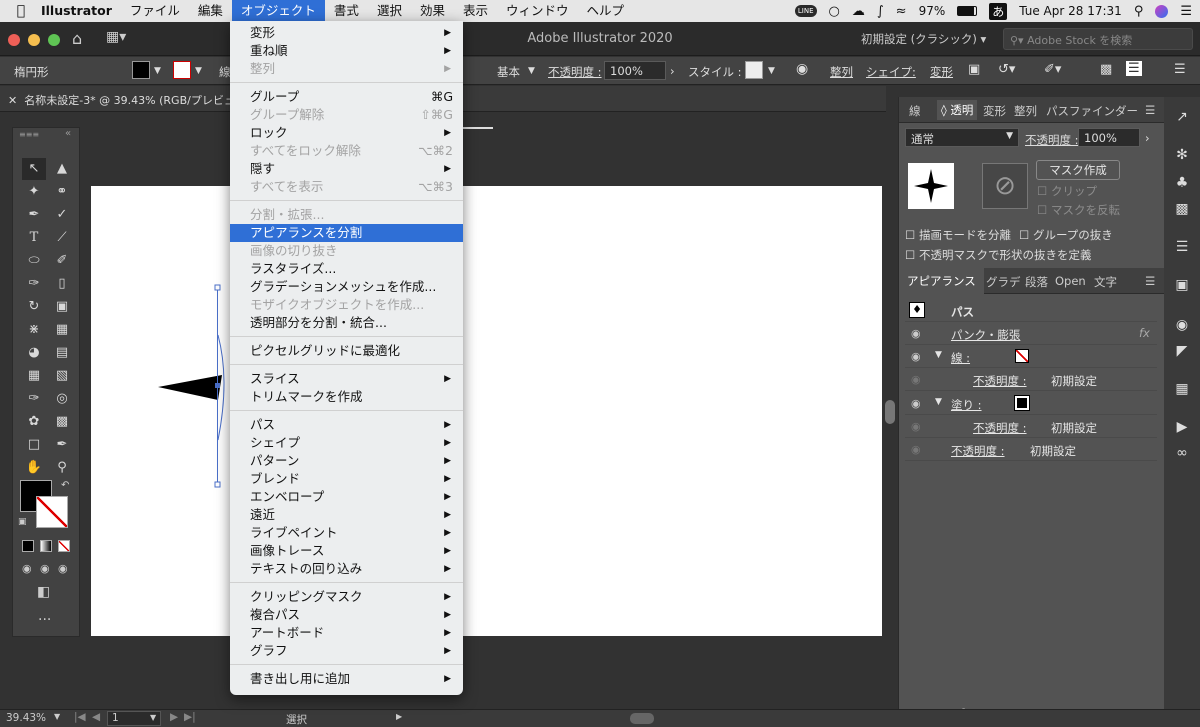 The height and width of the screenshot is (727, 1200). Describe the element at coordinates (34, 169) in the screenshot. I see `selection-tool-icon: ↖` at that location.